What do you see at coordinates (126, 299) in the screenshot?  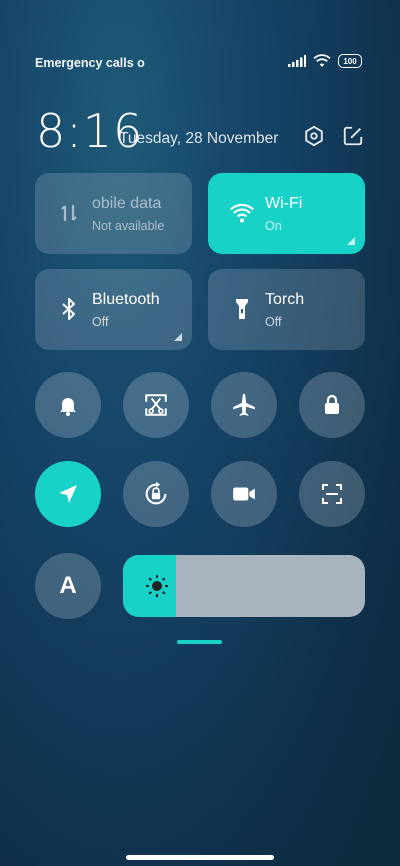 I see `tile-bluetooth-title: Bluetooth` at bounding box center [126, 299].